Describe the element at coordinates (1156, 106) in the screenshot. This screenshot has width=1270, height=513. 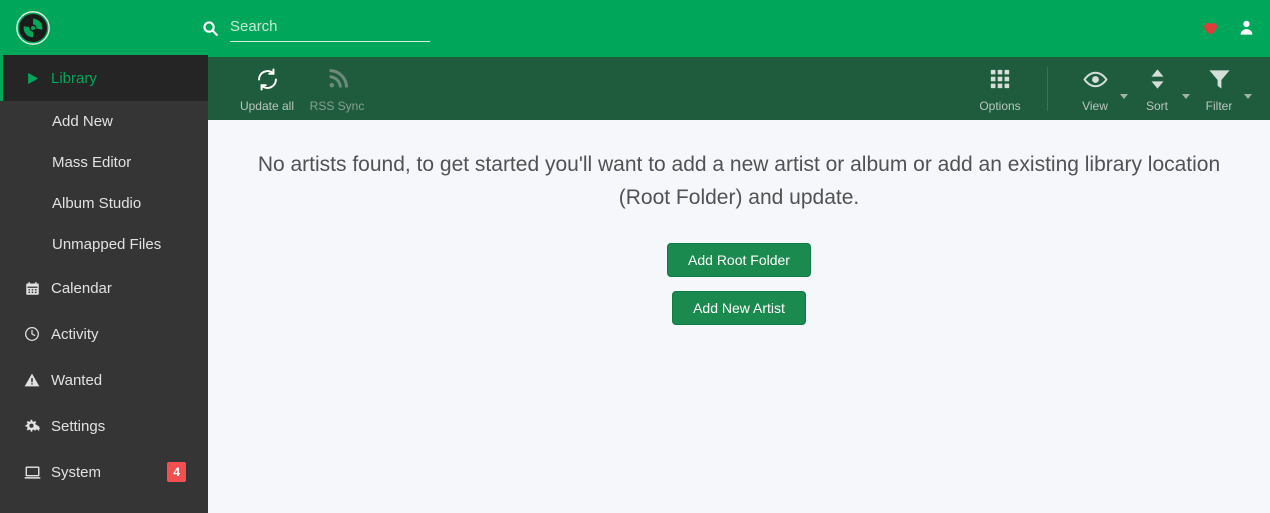
I see `sort-label: Sort` at that location.